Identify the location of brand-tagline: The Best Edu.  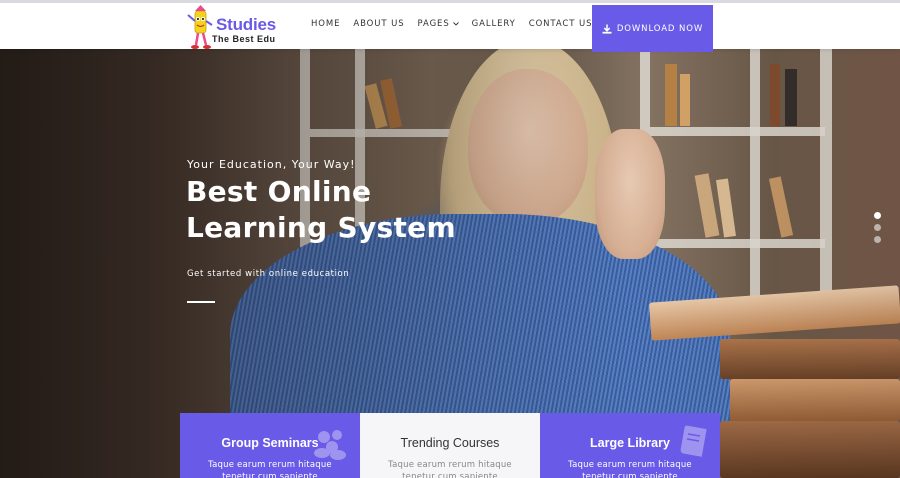
(244, 39).